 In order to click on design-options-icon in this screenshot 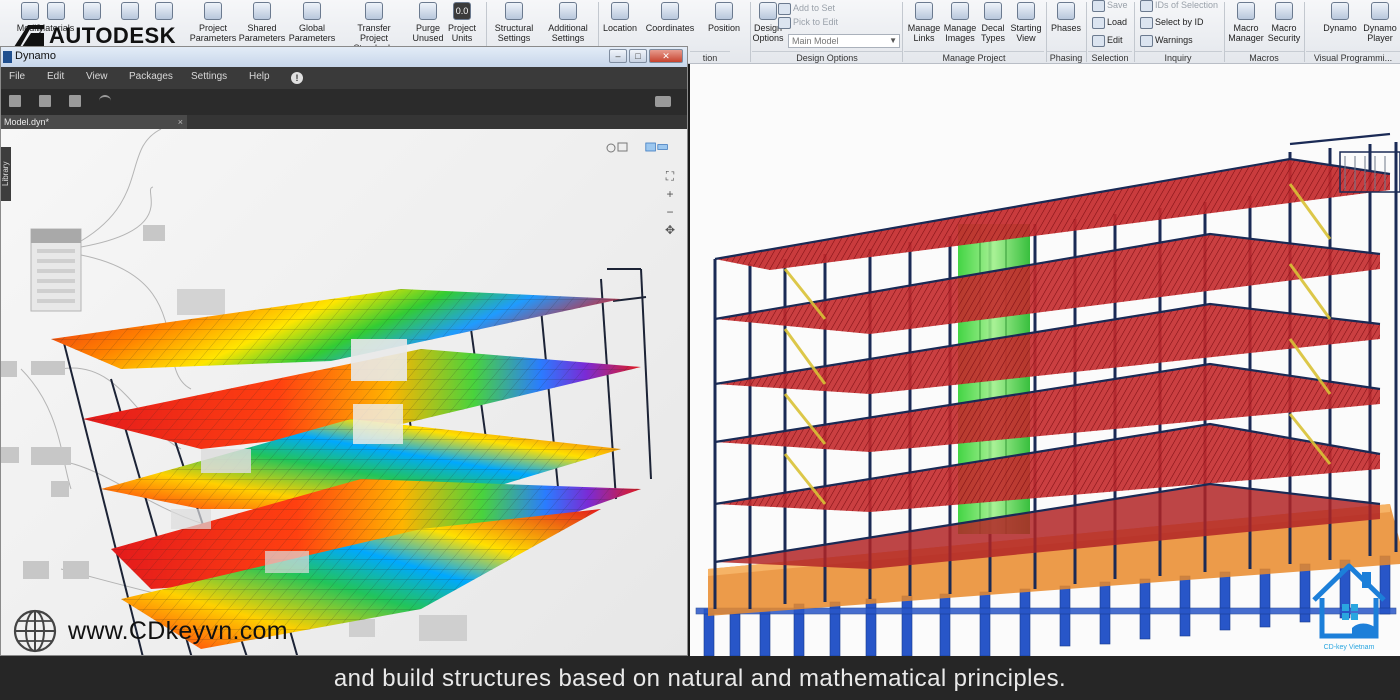, I will do `click(768, 11)`.